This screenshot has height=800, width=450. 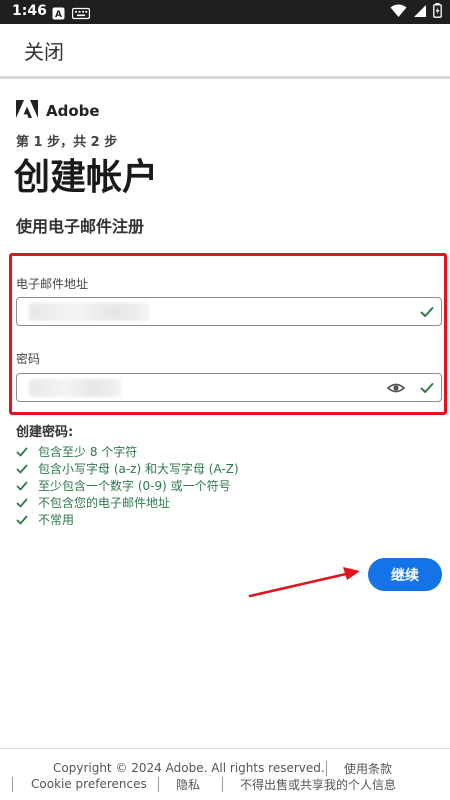 I want to click on password-field, so click(x=229, y=387).